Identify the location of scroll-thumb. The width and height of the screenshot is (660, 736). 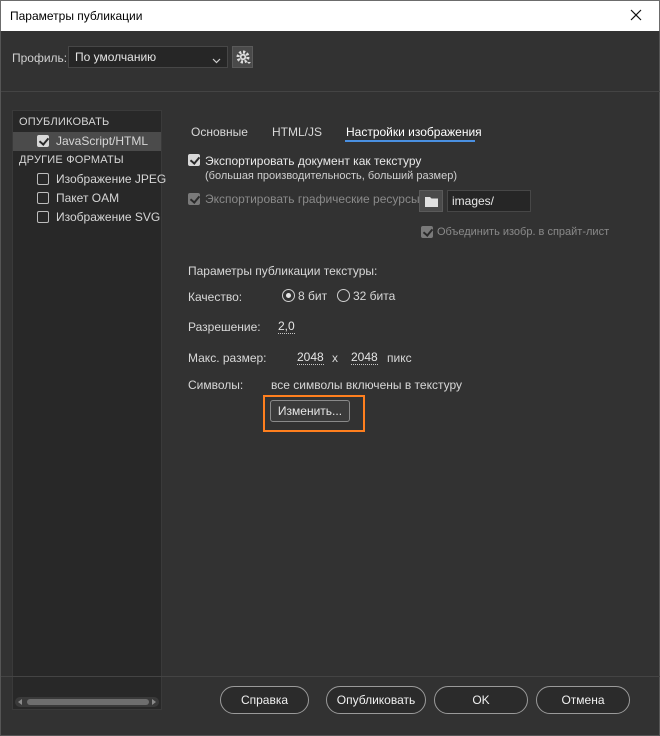
(88, 702).